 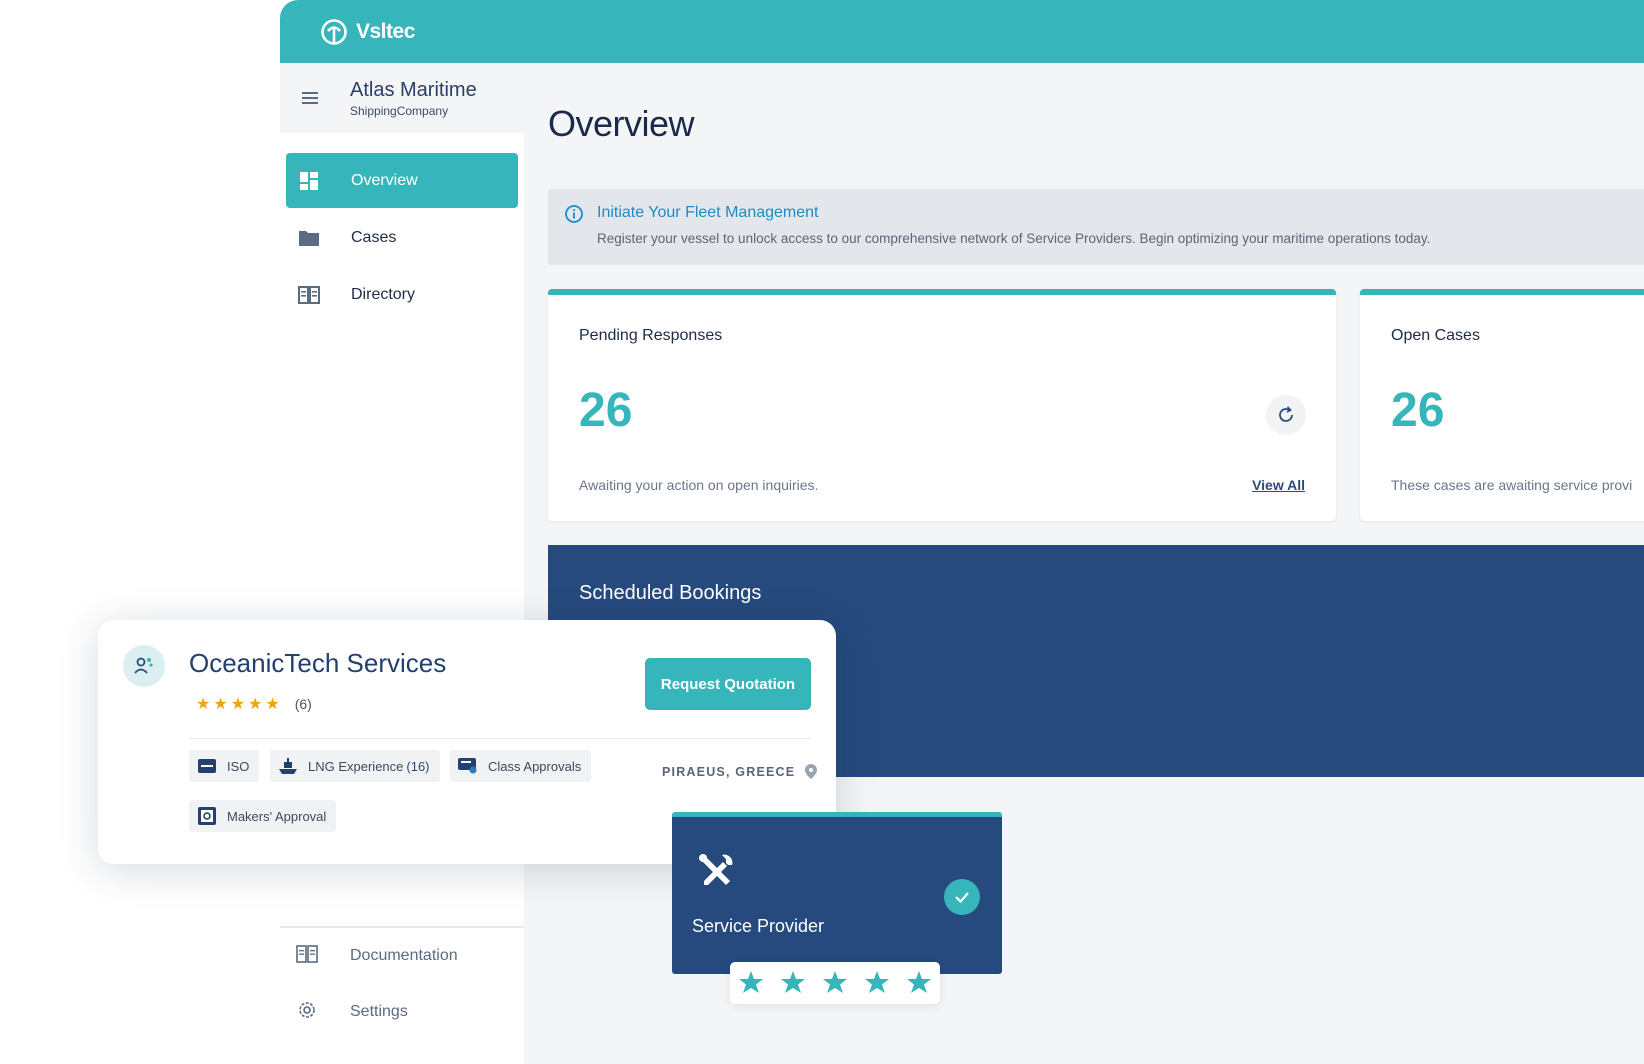 What do you see at coordinates (716, 869) in the screenshot?
I see `tools-icon` at bounding box center [716, 869].